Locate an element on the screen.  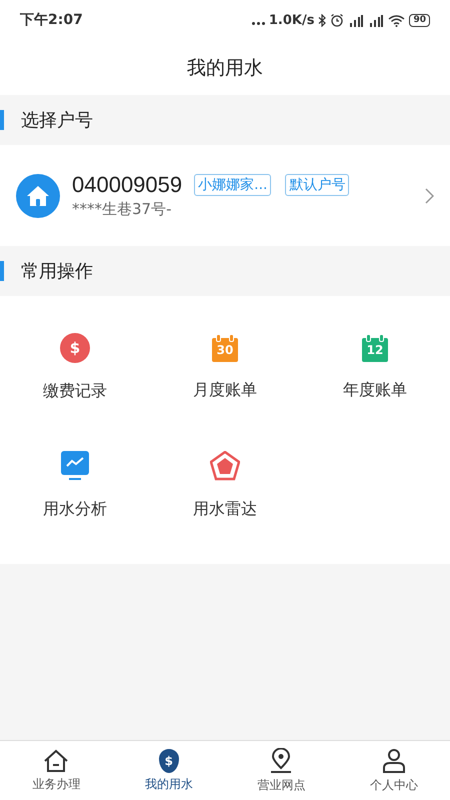
action-button: 用水雷达 is located at coordinates (225, 485).